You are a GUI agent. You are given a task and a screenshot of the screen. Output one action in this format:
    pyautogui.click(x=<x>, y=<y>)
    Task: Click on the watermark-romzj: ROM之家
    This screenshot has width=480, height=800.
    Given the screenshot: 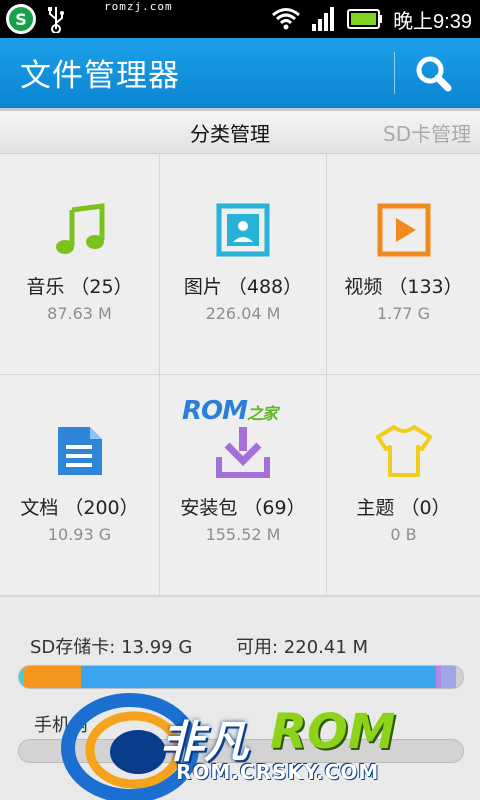 What is the action you would take?
    pyautogui.click(x=230, y=411)
    